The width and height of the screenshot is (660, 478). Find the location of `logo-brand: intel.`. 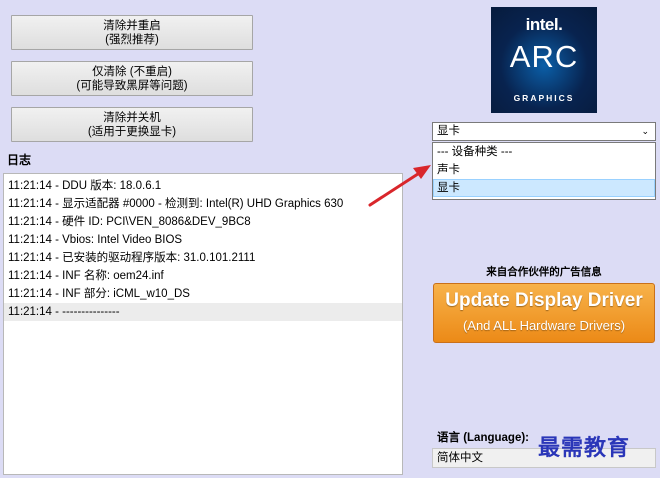

logo-brand: intel. is located at coordinates (544, 24).